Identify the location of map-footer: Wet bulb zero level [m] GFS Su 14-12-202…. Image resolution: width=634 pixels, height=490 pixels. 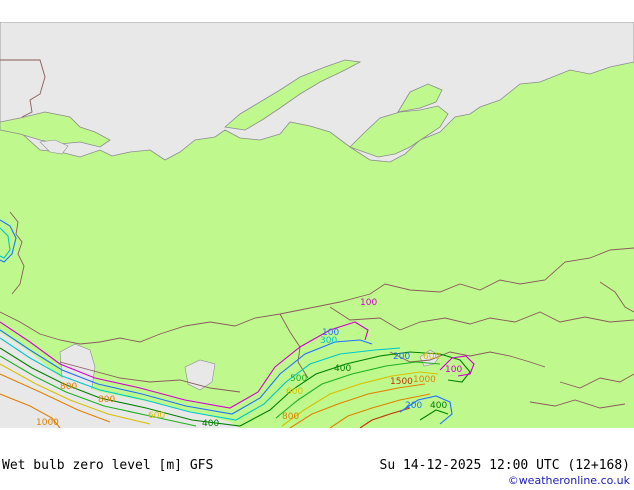
(317, 459).